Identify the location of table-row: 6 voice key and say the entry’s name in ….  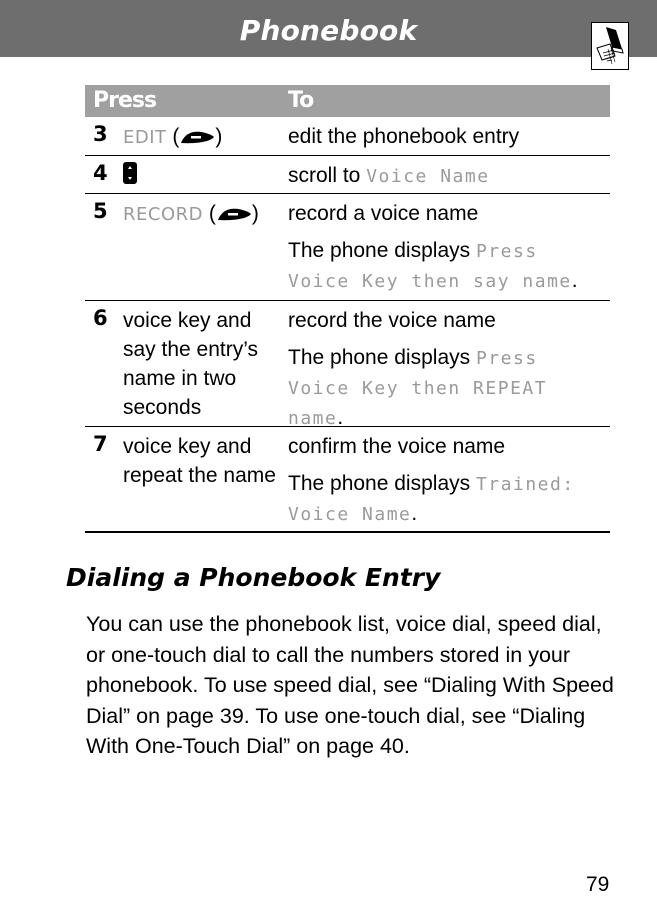
(347, 365).